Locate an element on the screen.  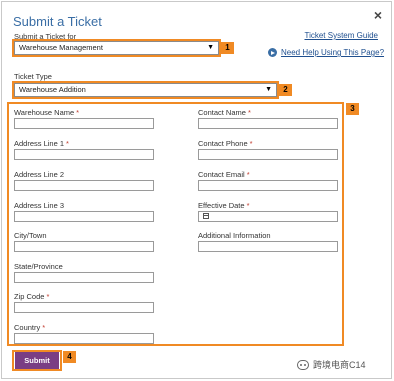
warehouse-name-label: Warehouse Name * is located at coordinates (47, 112).